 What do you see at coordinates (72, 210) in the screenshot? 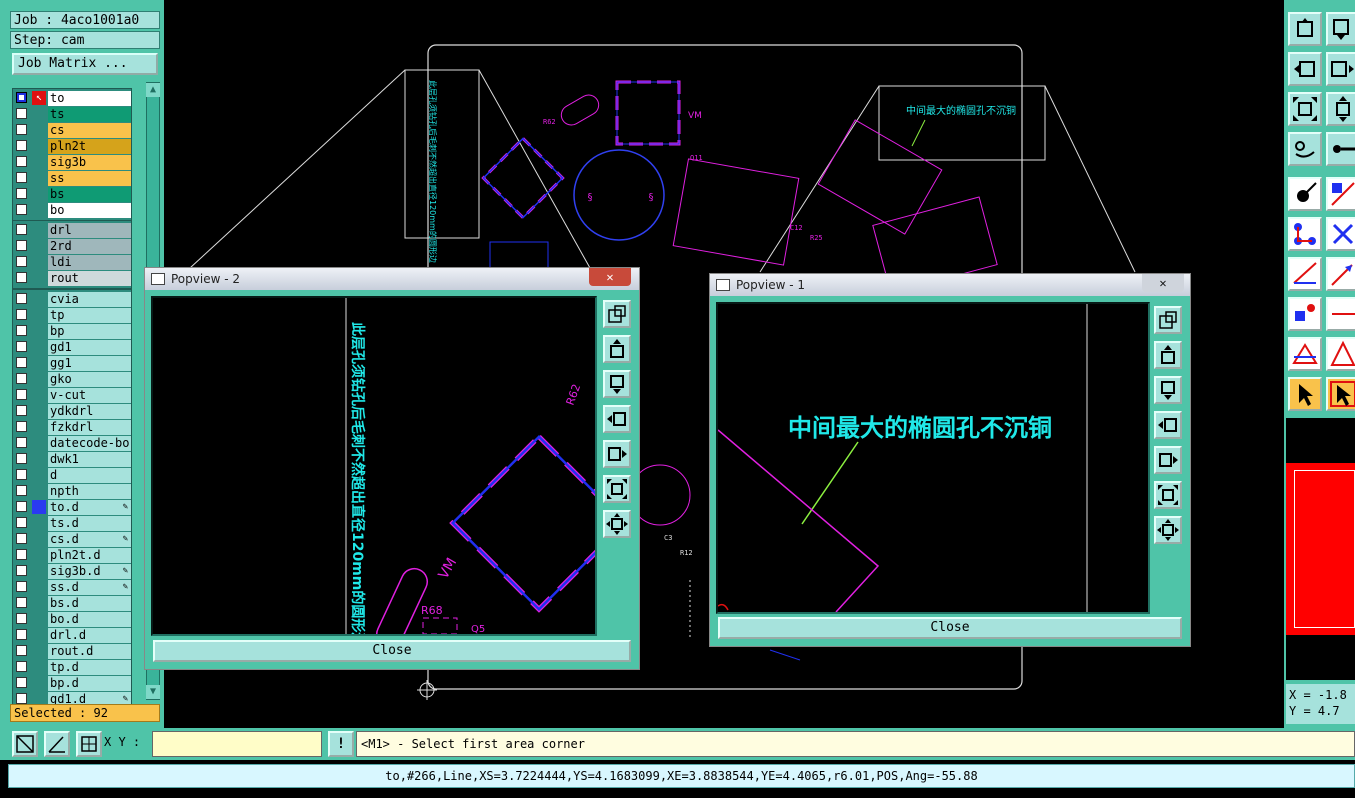
I see `layer-row-bo: bo` at bounding box center [72, 210].